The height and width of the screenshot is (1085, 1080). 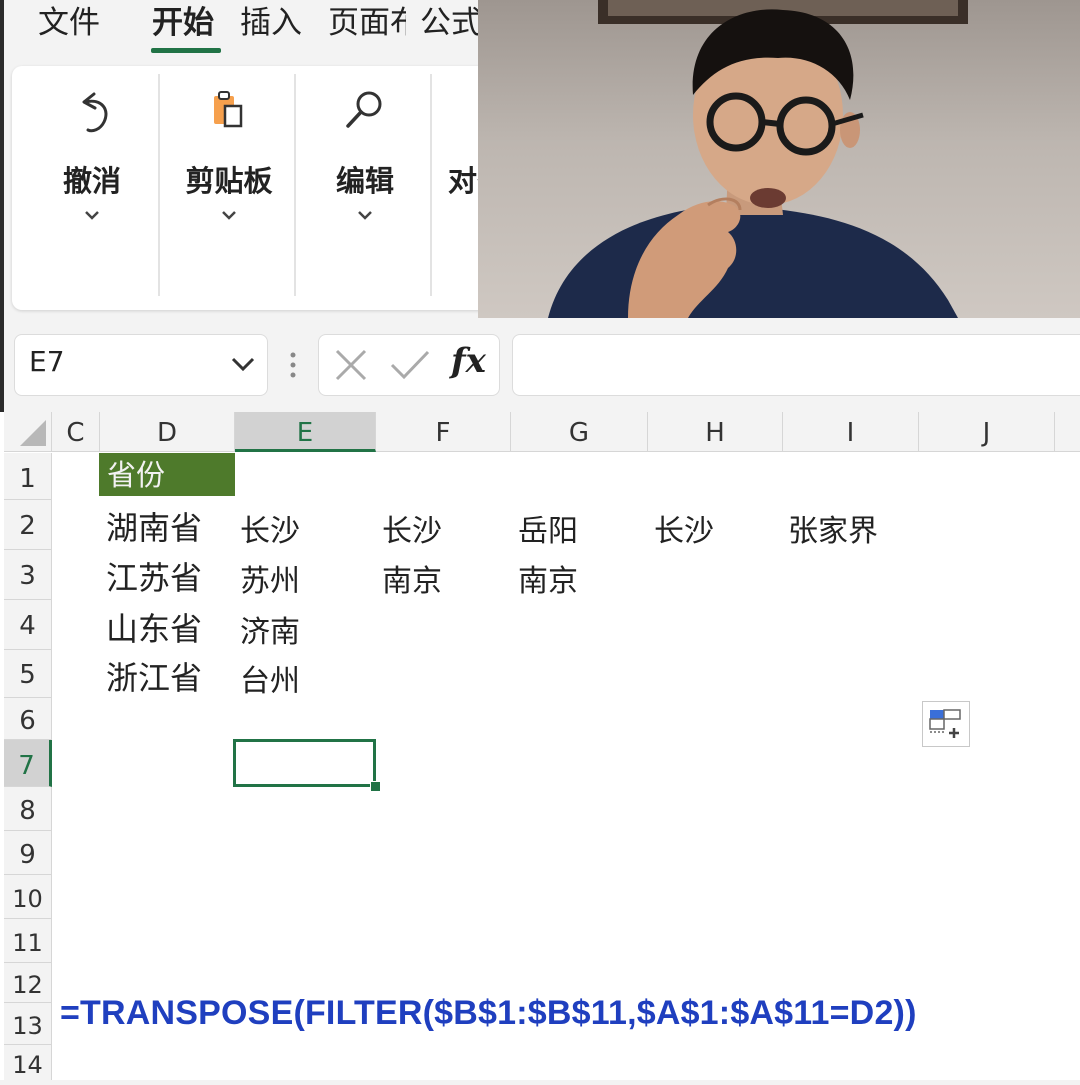 What do you see at coordinates (154, 526) in the screenshot?
I see `province-cell: 湖南省` at bounding box center [154, 526].